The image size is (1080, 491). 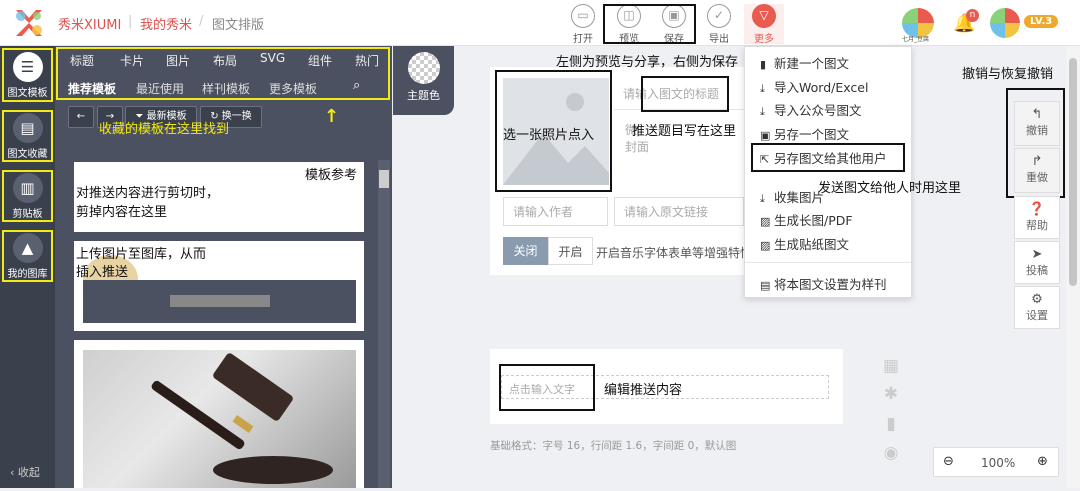 I want to click on annotation-box-favorites, so click(x=27, y=136).